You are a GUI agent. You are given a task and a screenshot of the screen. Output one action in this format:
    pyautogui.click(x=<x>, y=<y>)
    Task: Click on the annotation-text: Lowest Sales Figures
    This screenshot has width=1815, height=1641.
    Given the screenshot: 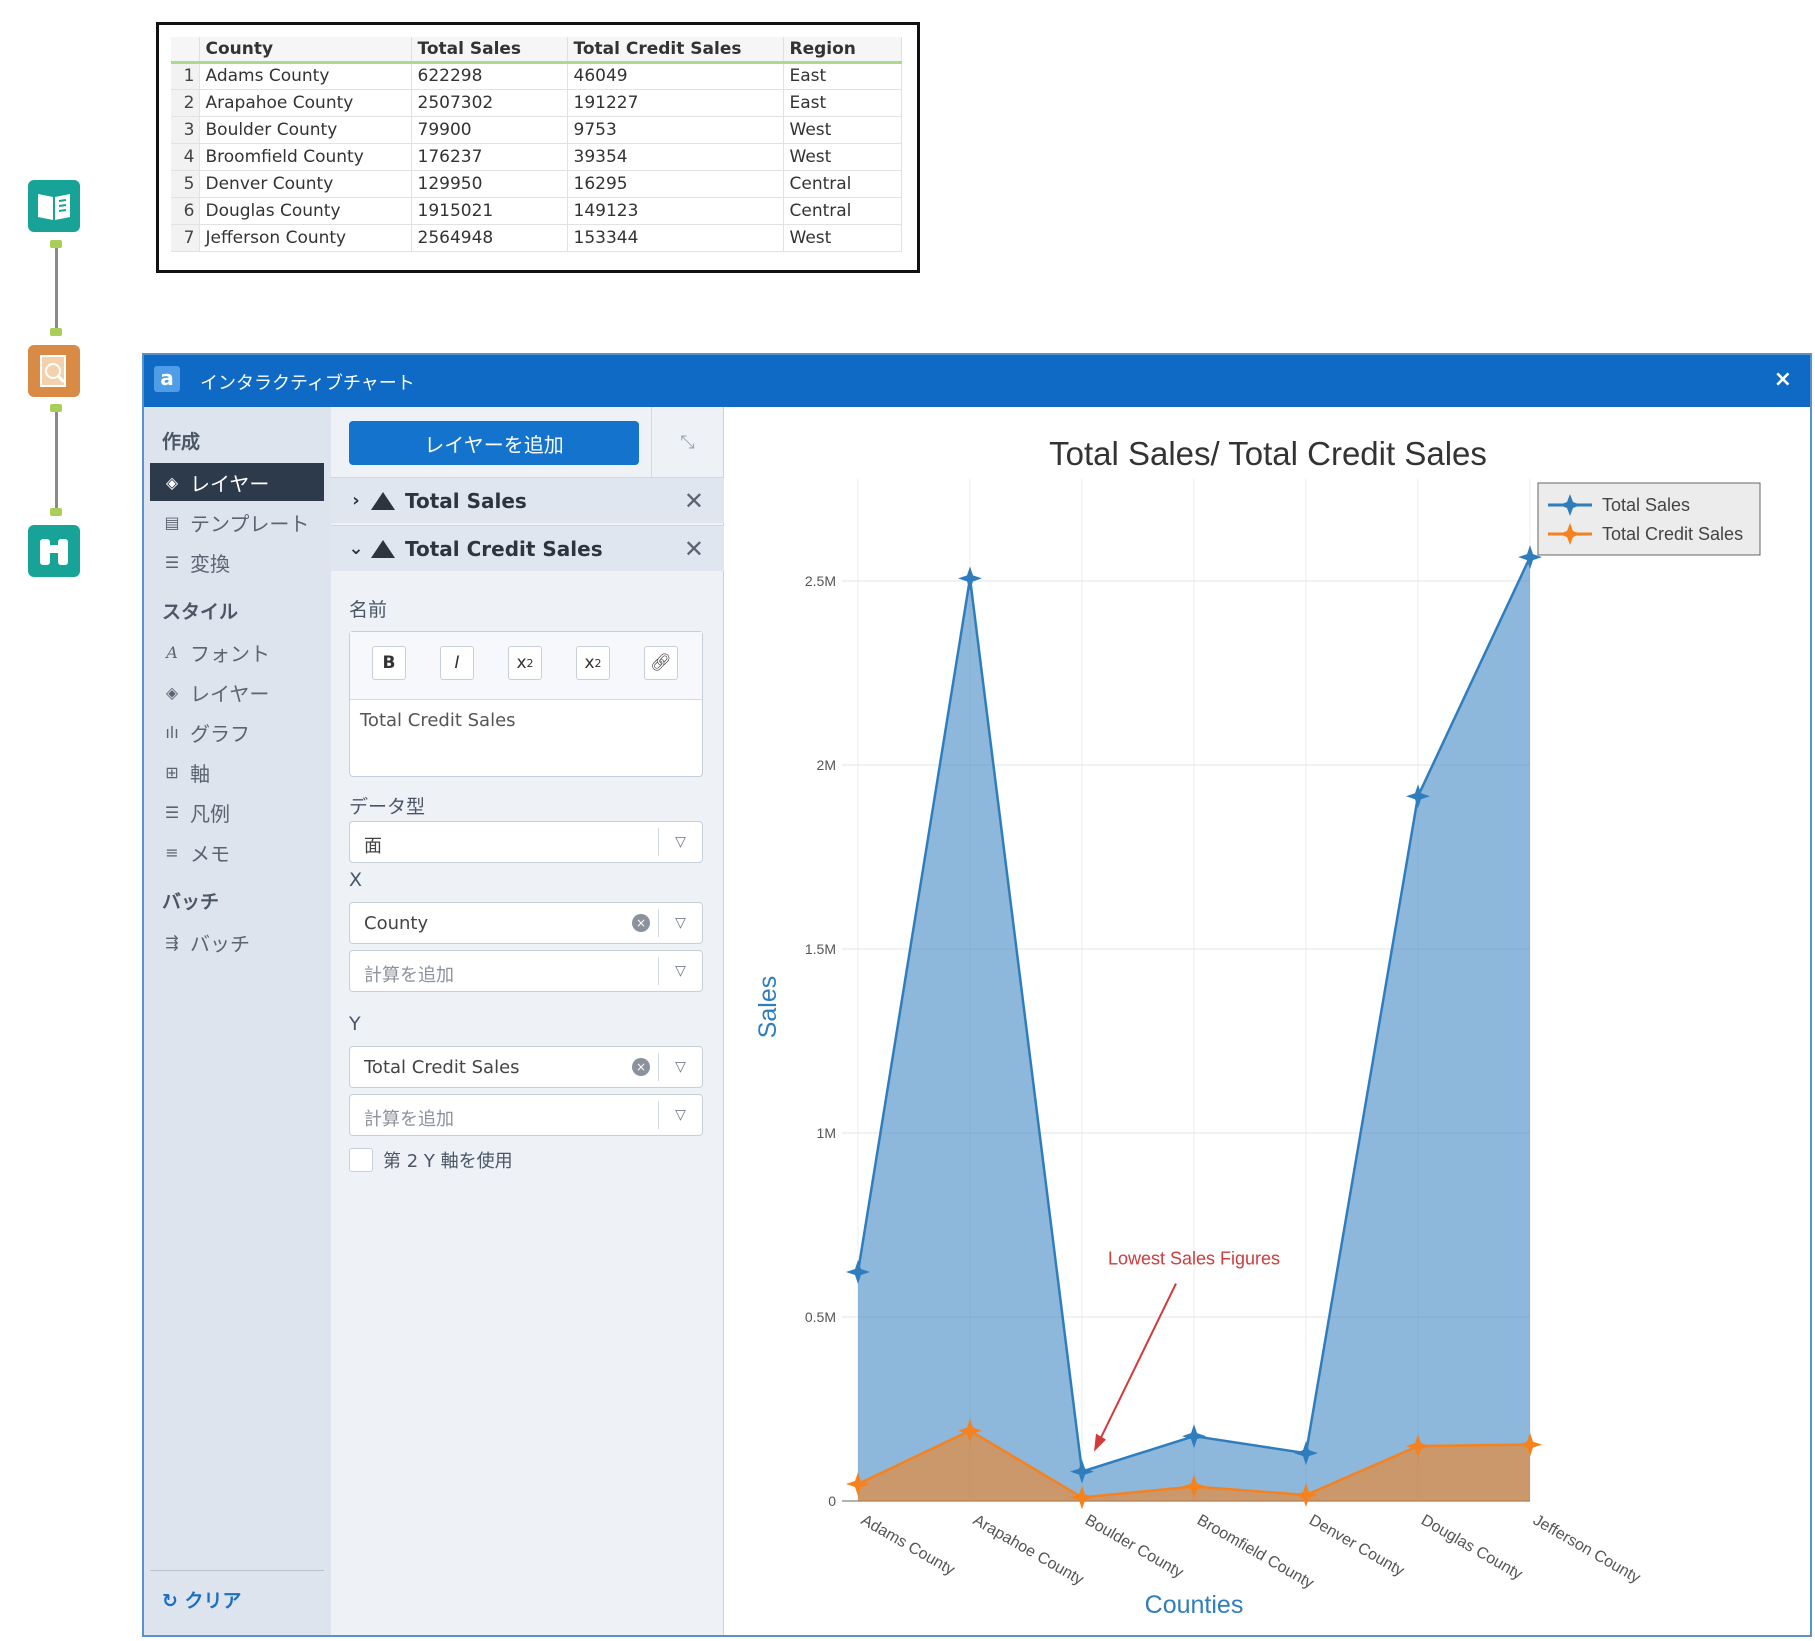 What is the action you would take?
    pyautogui.click(x=1194, y=1259)
    